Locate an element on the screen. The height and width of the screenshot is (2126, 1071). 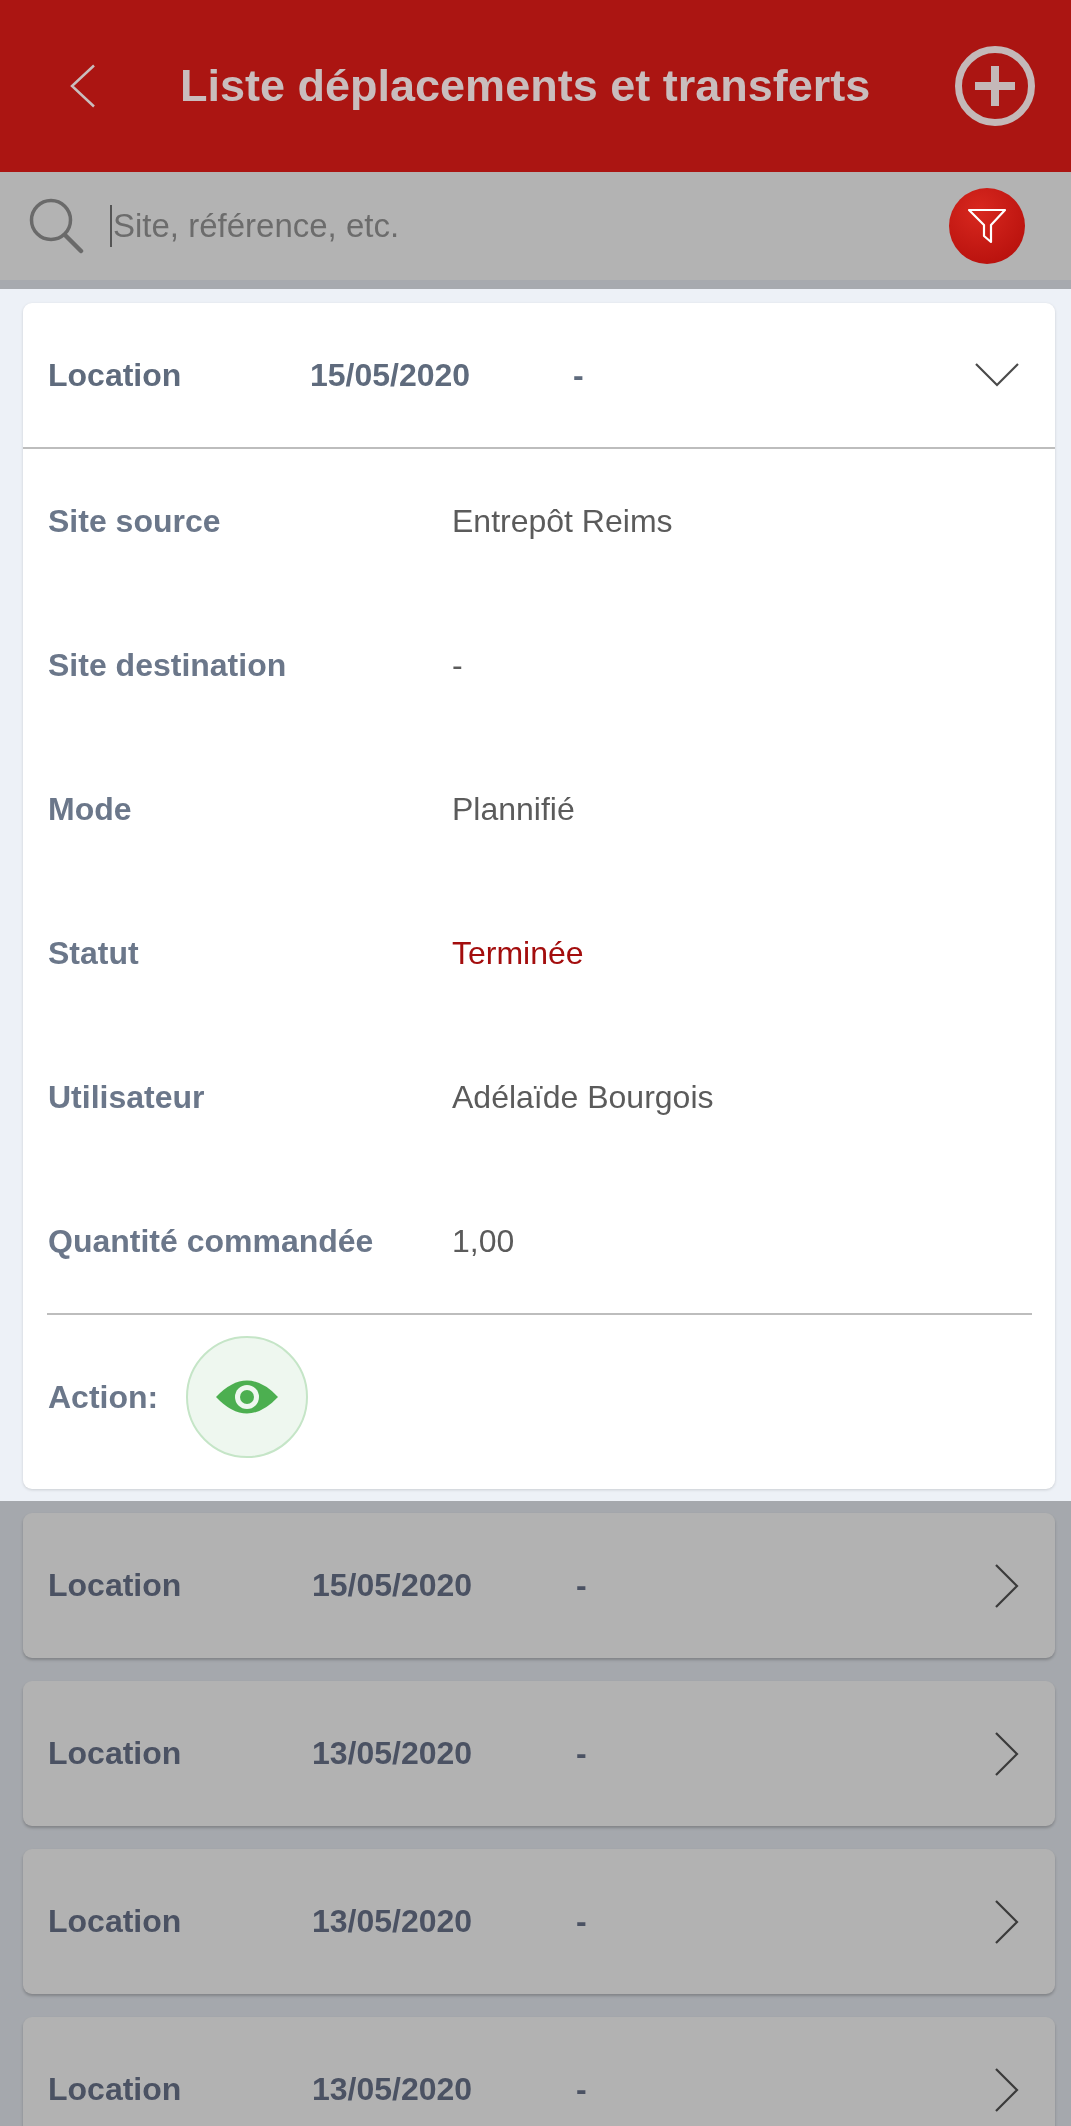
detail-label: Quantité commandée is located at coordinates (211, 1241).